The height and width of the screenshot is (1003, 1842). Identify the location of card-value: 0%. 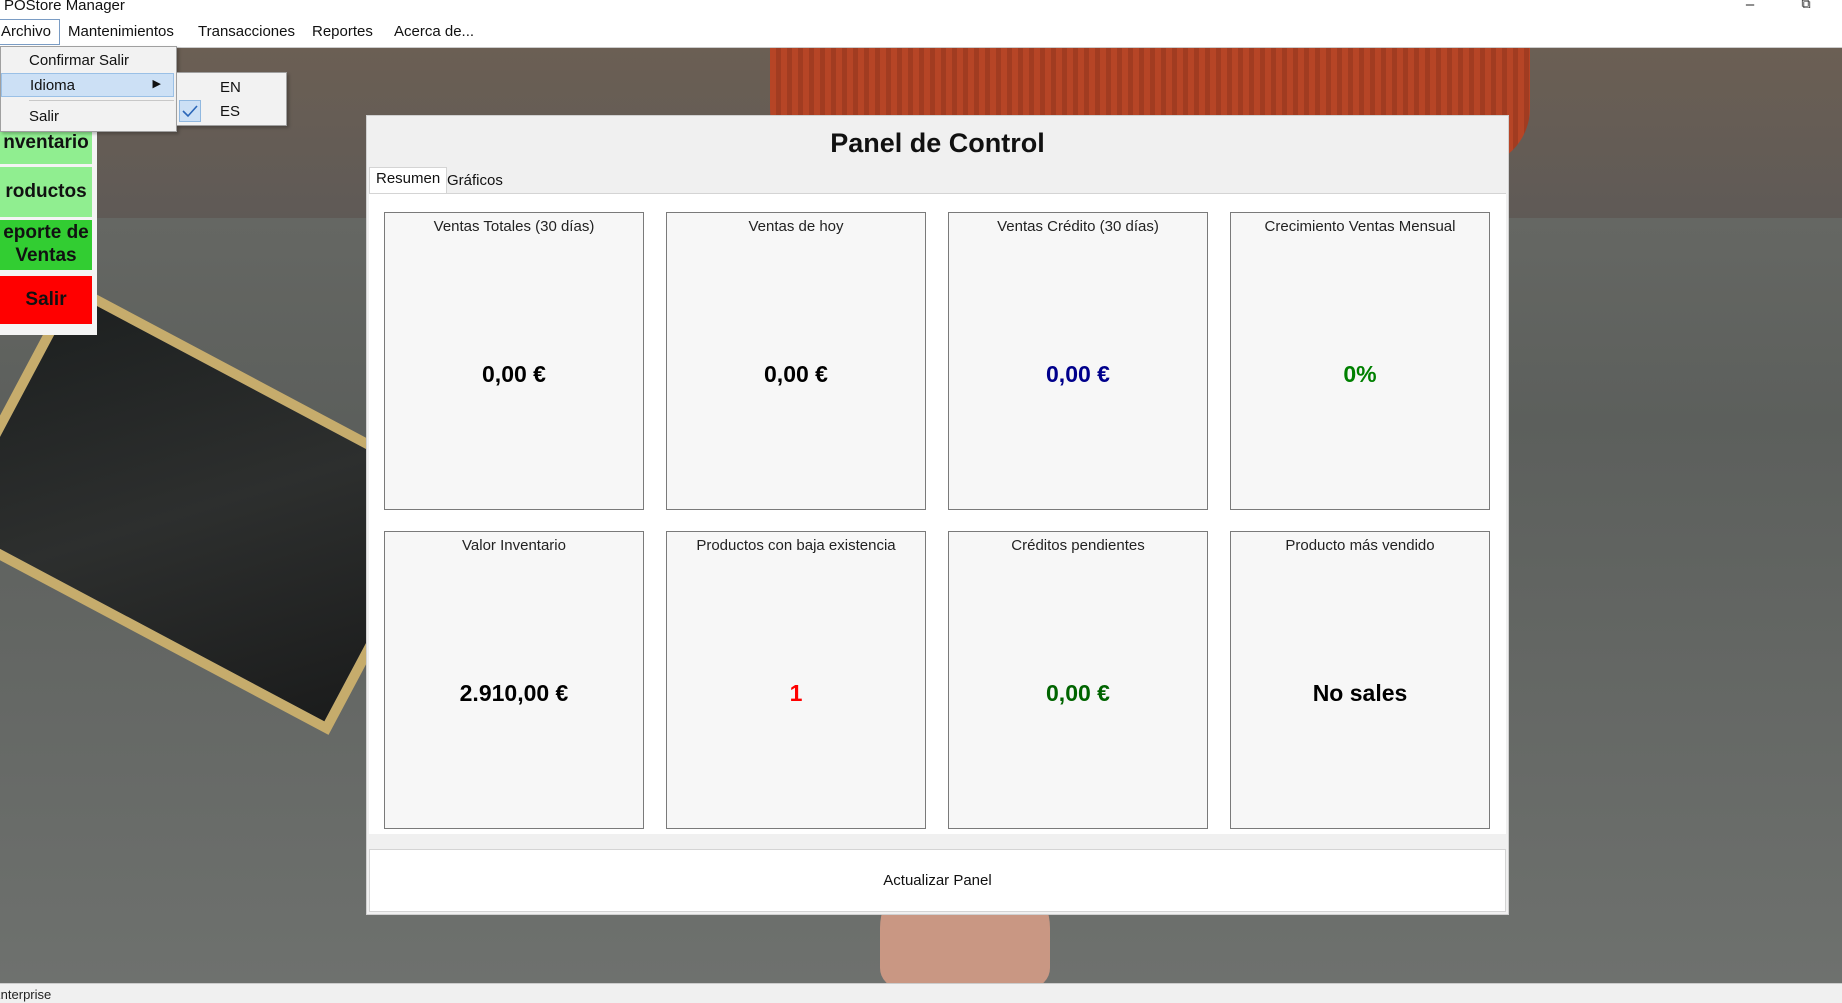
(1360, 374).